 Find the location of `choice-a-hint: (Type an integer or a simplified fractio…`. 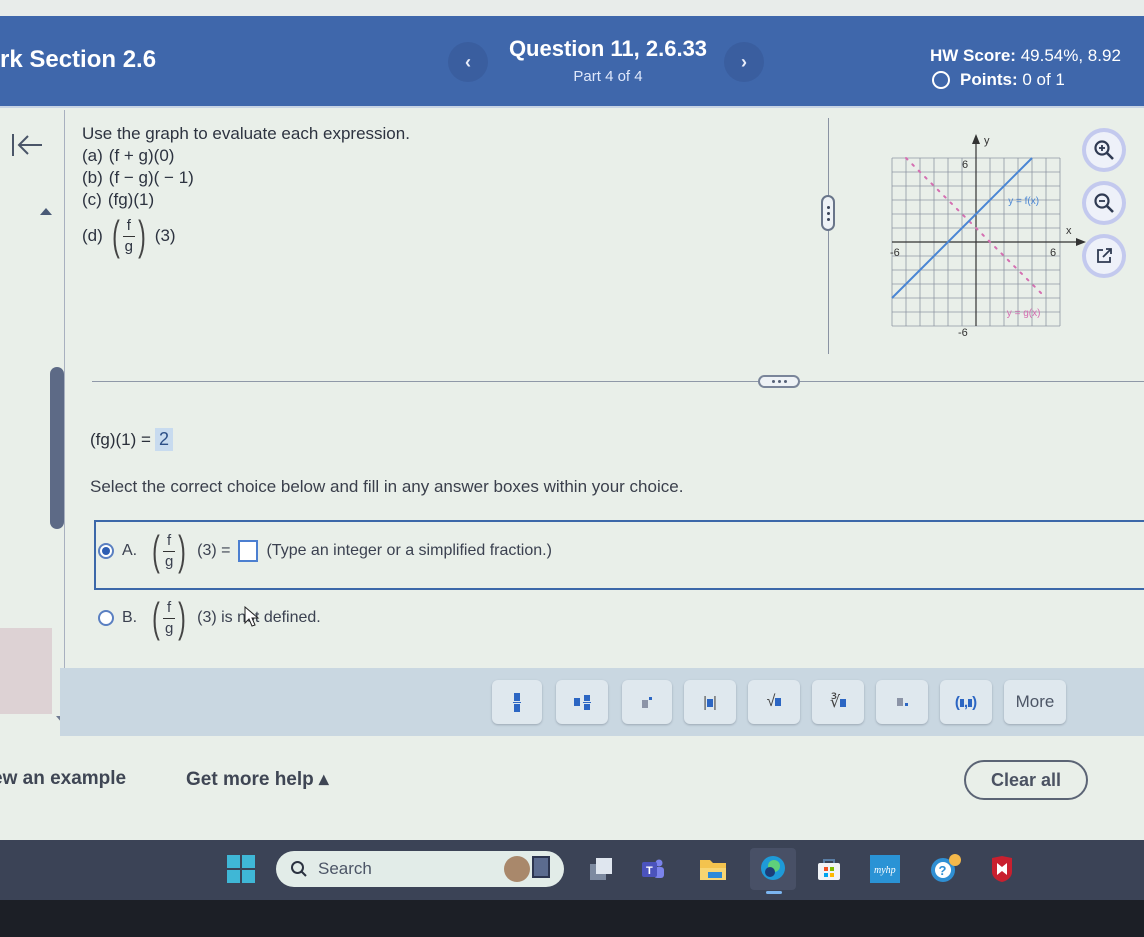

choice-a-hint: (Type an integer or a simplified fractio… is located at coordinates (409, 550).